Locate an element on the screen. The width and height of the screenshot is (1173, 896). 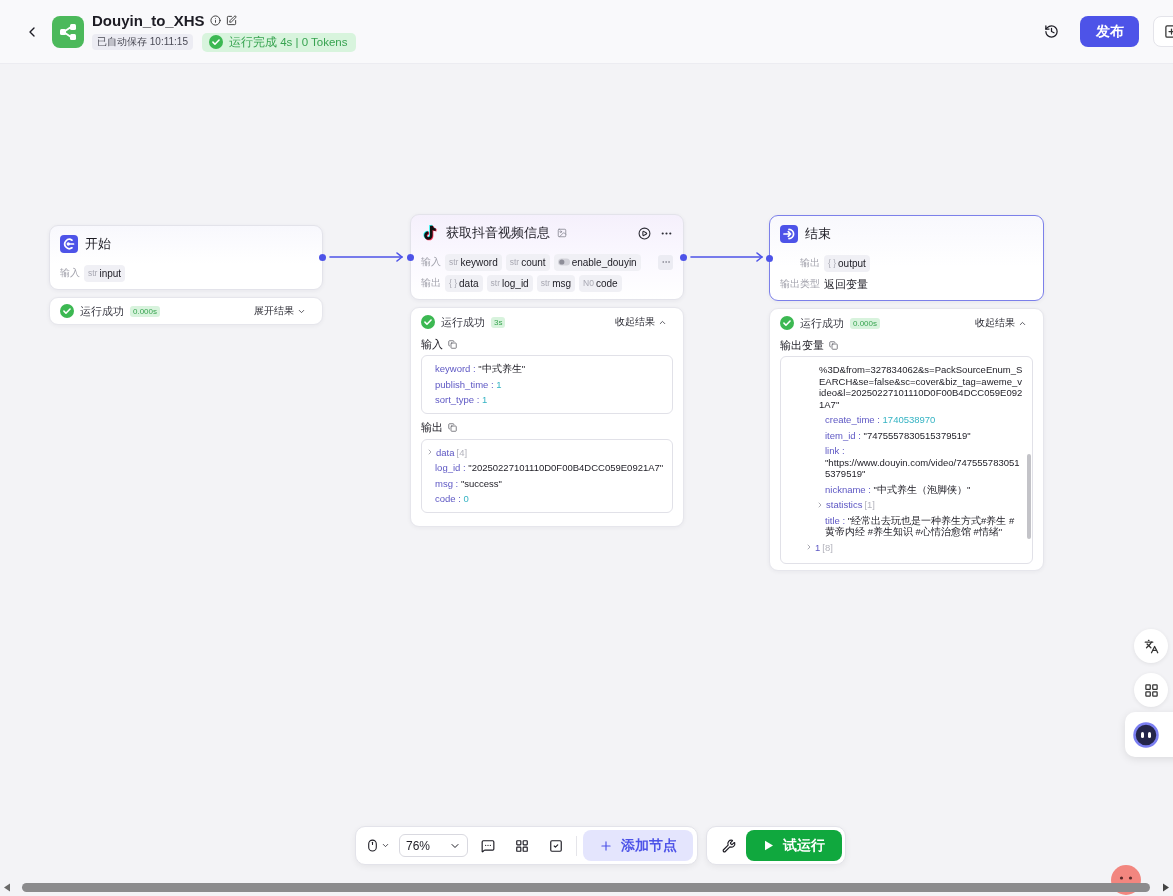
param-name: output is located at coordinates (852, 263).